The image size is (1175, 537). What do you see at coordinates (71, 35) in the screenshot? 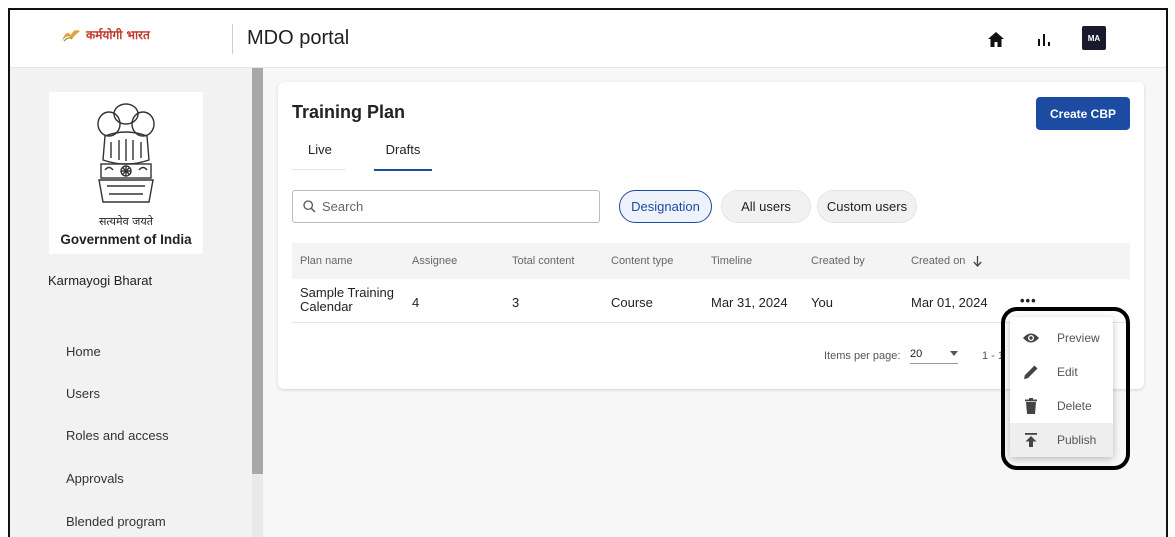
I see `leaf-logo-icon` at bounding box center [71, 35].